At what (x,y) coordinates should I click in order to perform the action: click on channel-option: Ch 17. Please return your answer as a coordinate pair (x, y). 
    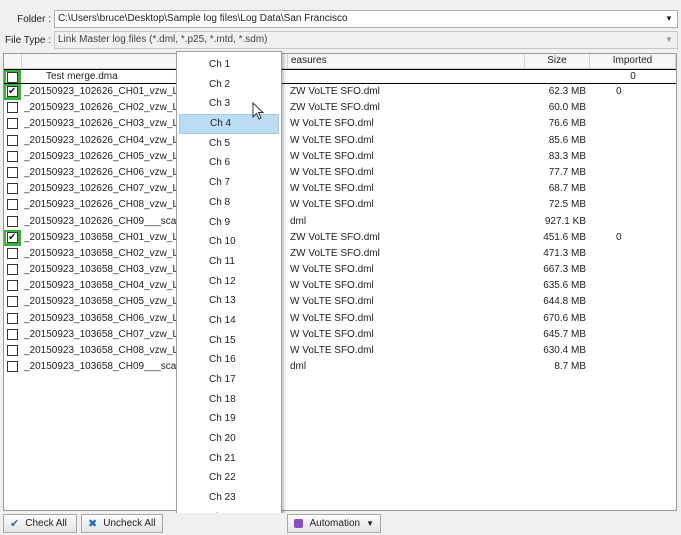
    Looking at the image, I should click on (229, 380).